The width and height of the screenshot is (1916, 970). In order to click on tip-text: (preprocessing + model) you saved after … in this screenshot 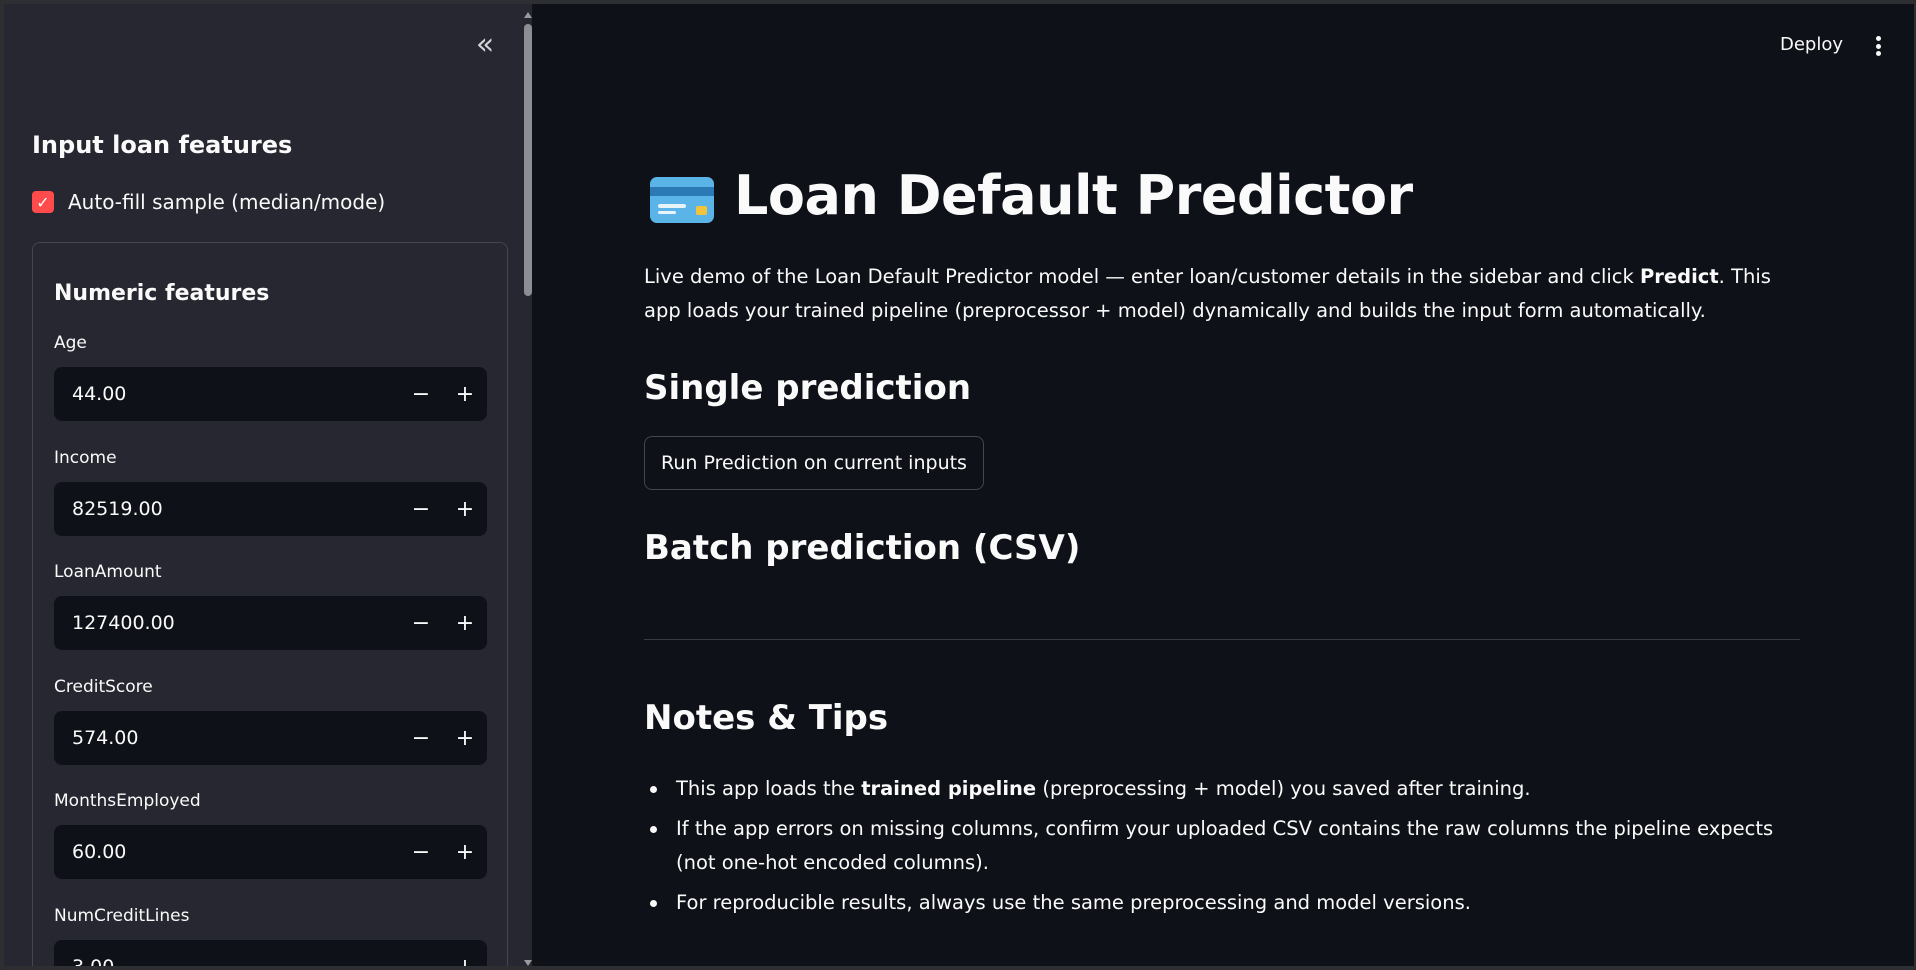, I will do `click(1283, 788)`.